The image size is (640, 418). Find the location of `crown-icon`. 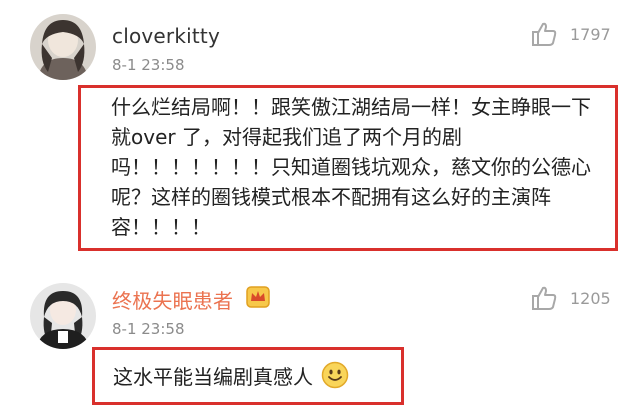

crown-icon is located at coordinates (258, 297).